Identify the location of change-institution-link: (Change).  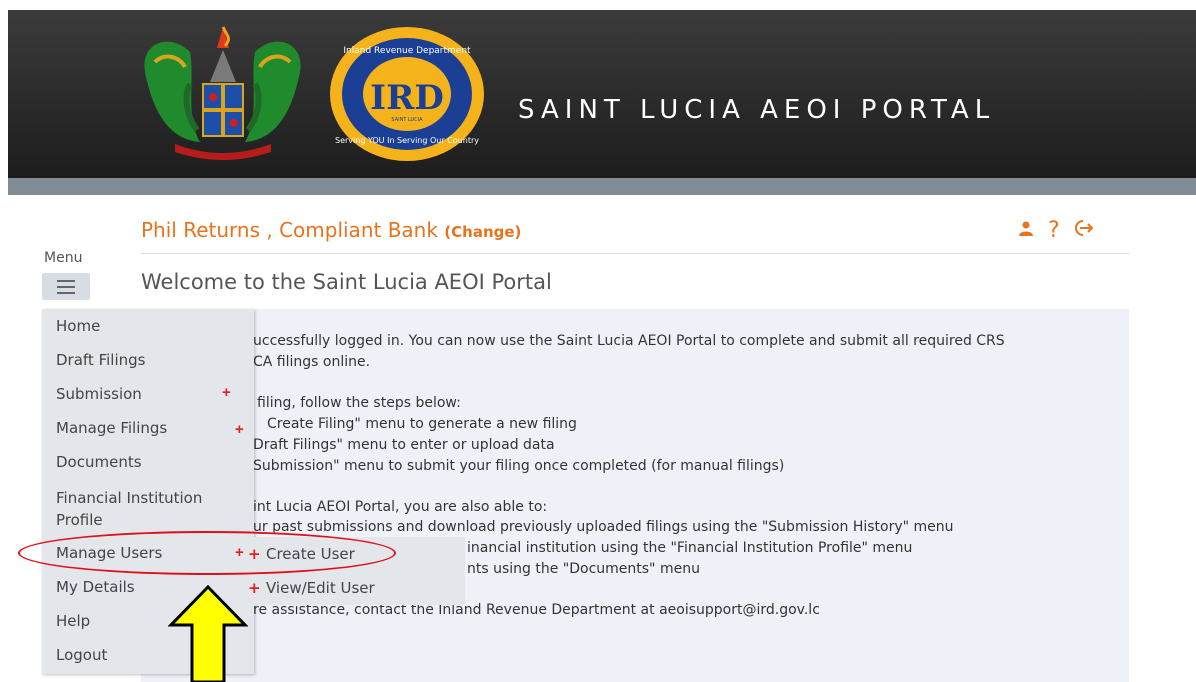
(482, 232).